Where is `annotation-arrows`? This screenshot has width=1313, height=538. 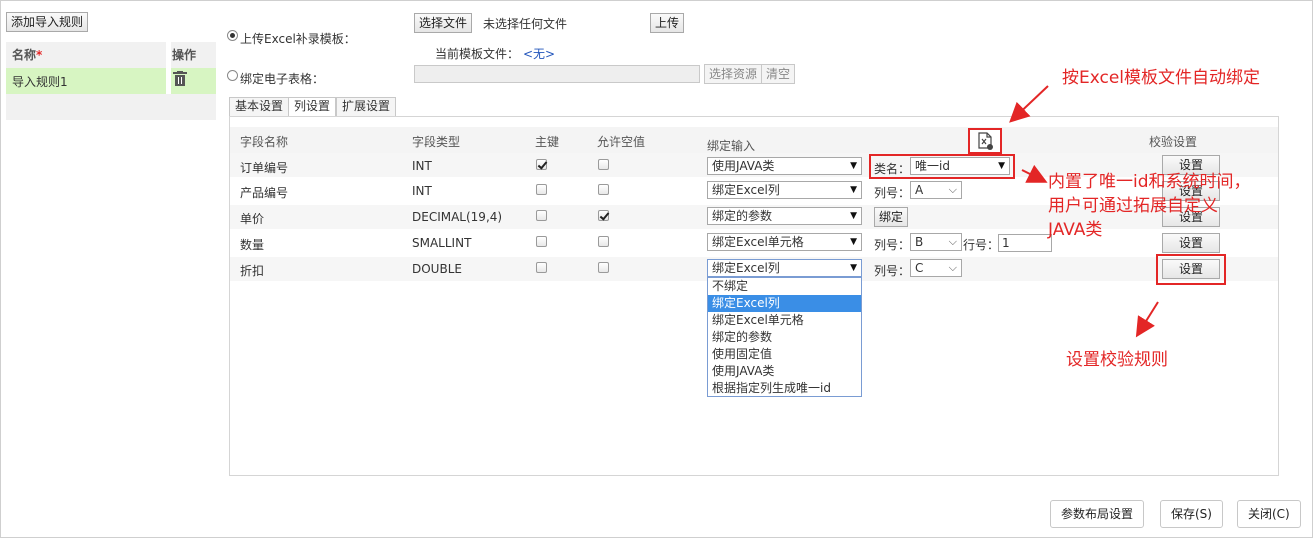 annotation-arrows is located at coordinates (1084, 211).